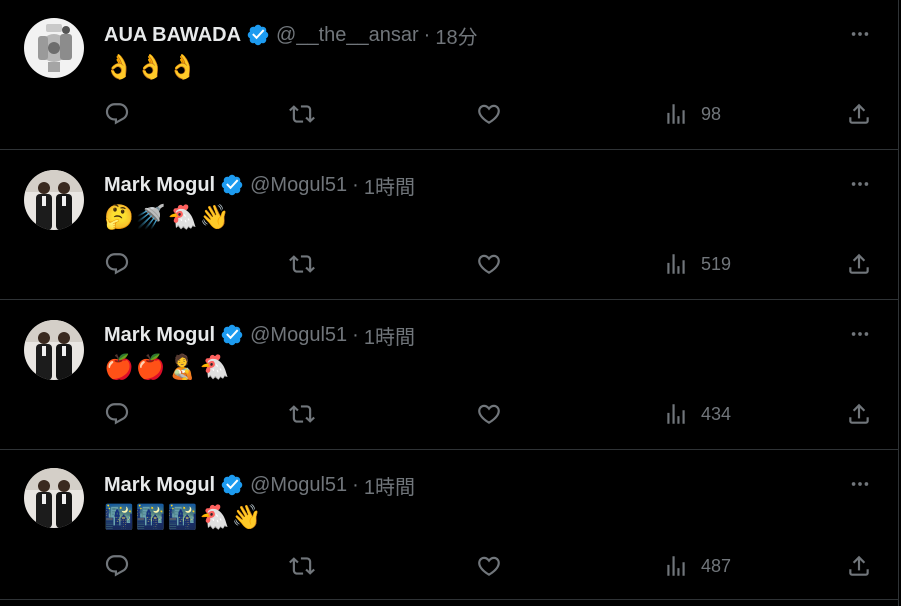 This screenshot has height=606, width=901. Describe the element at coordinates (172, 35) in the screenshot. I see `display-name: AUA BAWADA` at that location.